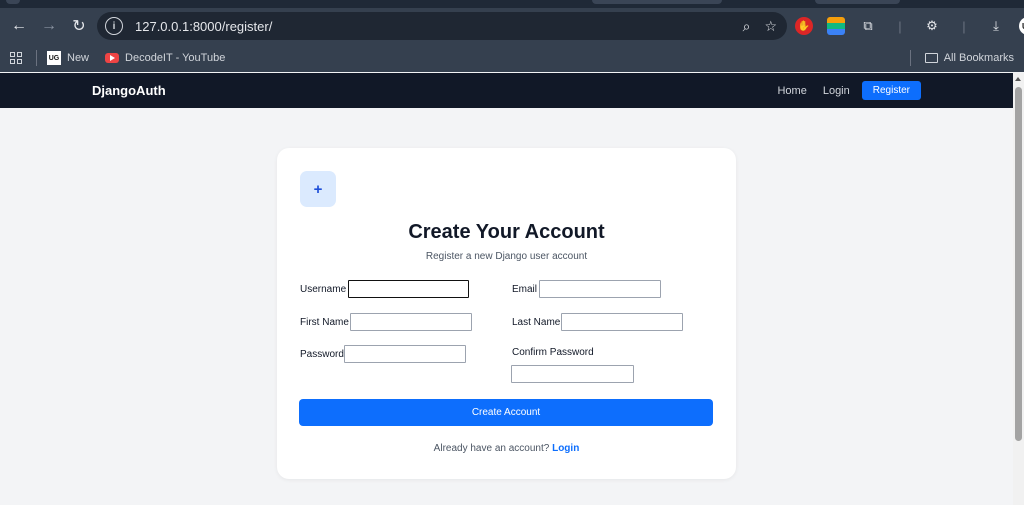 This screenshot has width=1024, height=505. Describe the element at coordinates (891, 90) in the screenshot. I see `nav-register-button: Register` at that location.